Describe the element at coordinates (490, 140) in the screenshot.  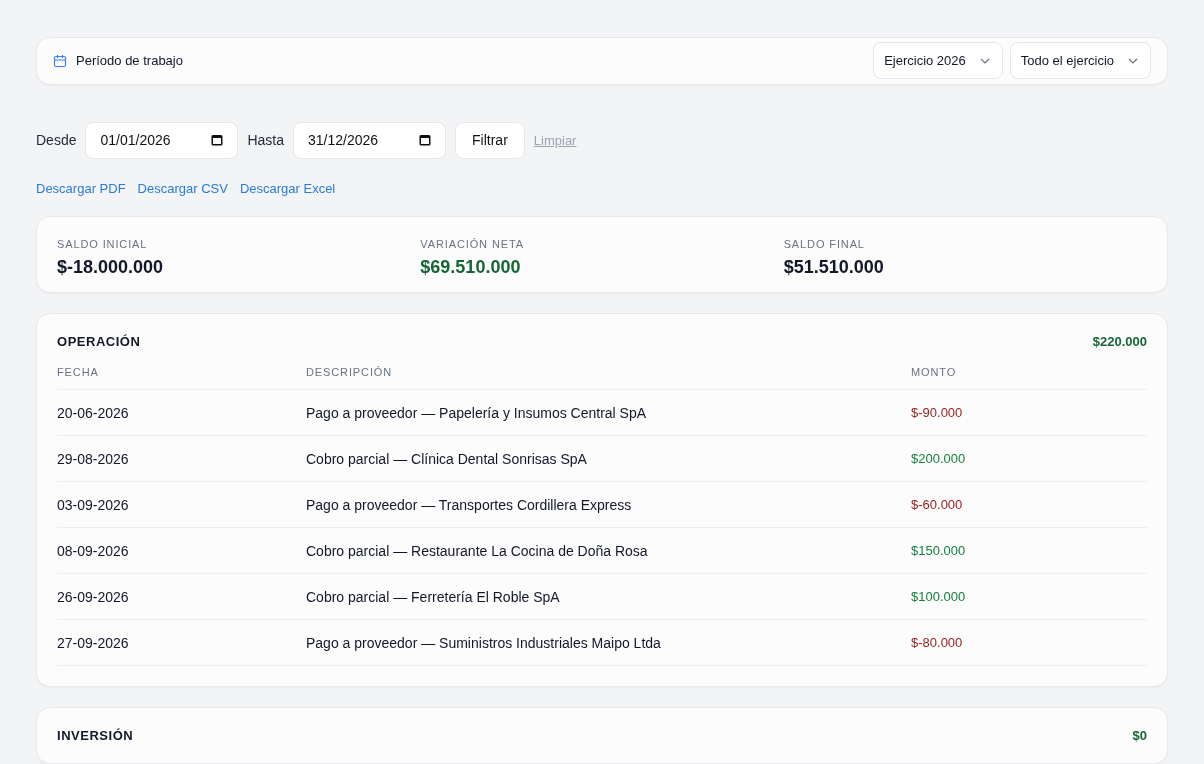
I see `filter-button: Filtrar` at that location.